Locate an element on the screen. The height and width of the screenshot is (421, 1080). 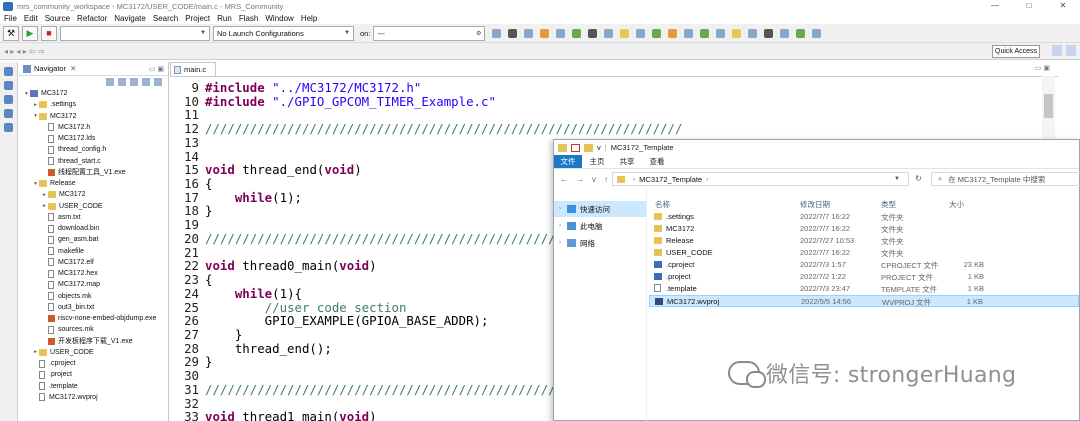
tree-item: gen_asm.bat is located at coordinates (69, 239).